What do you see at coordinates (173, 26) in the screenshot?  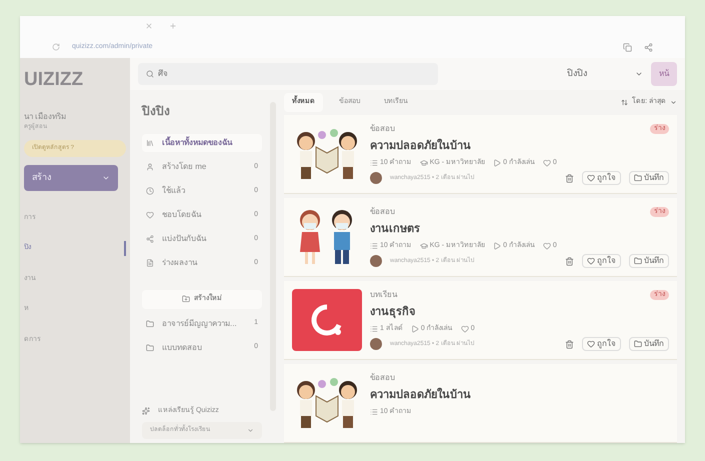 I see `new-tab-icon` at bounding box center [173, 26].